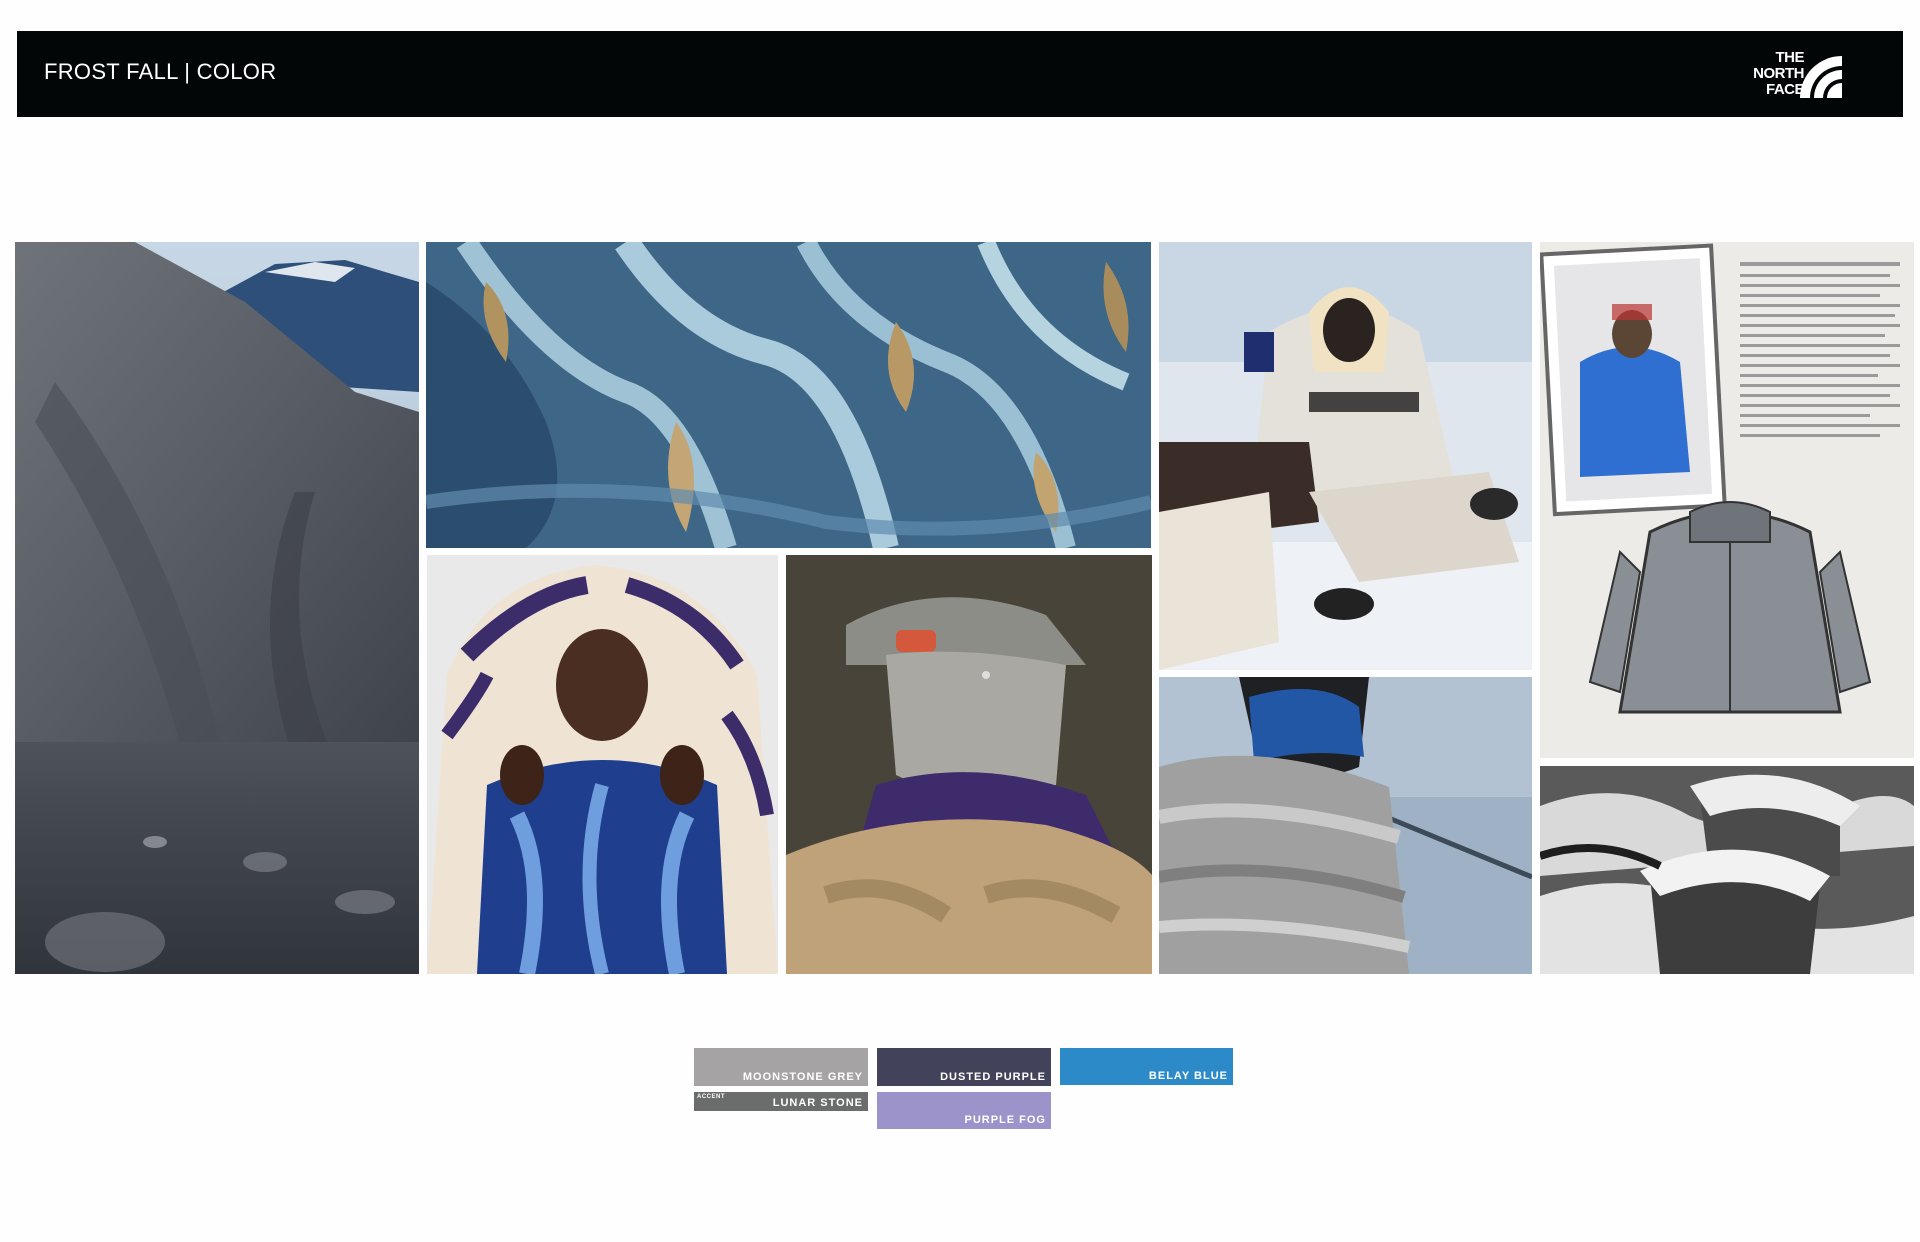 The image size is (1920, 1242). I want to click on brand-logo: THE NORTH FACE, so click(1788, 76).